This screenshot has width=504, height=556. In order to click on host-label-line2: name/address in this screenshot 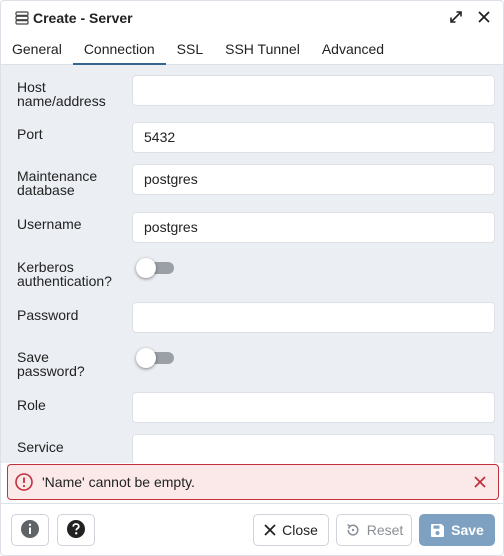, I will do `click(61, 101)`.